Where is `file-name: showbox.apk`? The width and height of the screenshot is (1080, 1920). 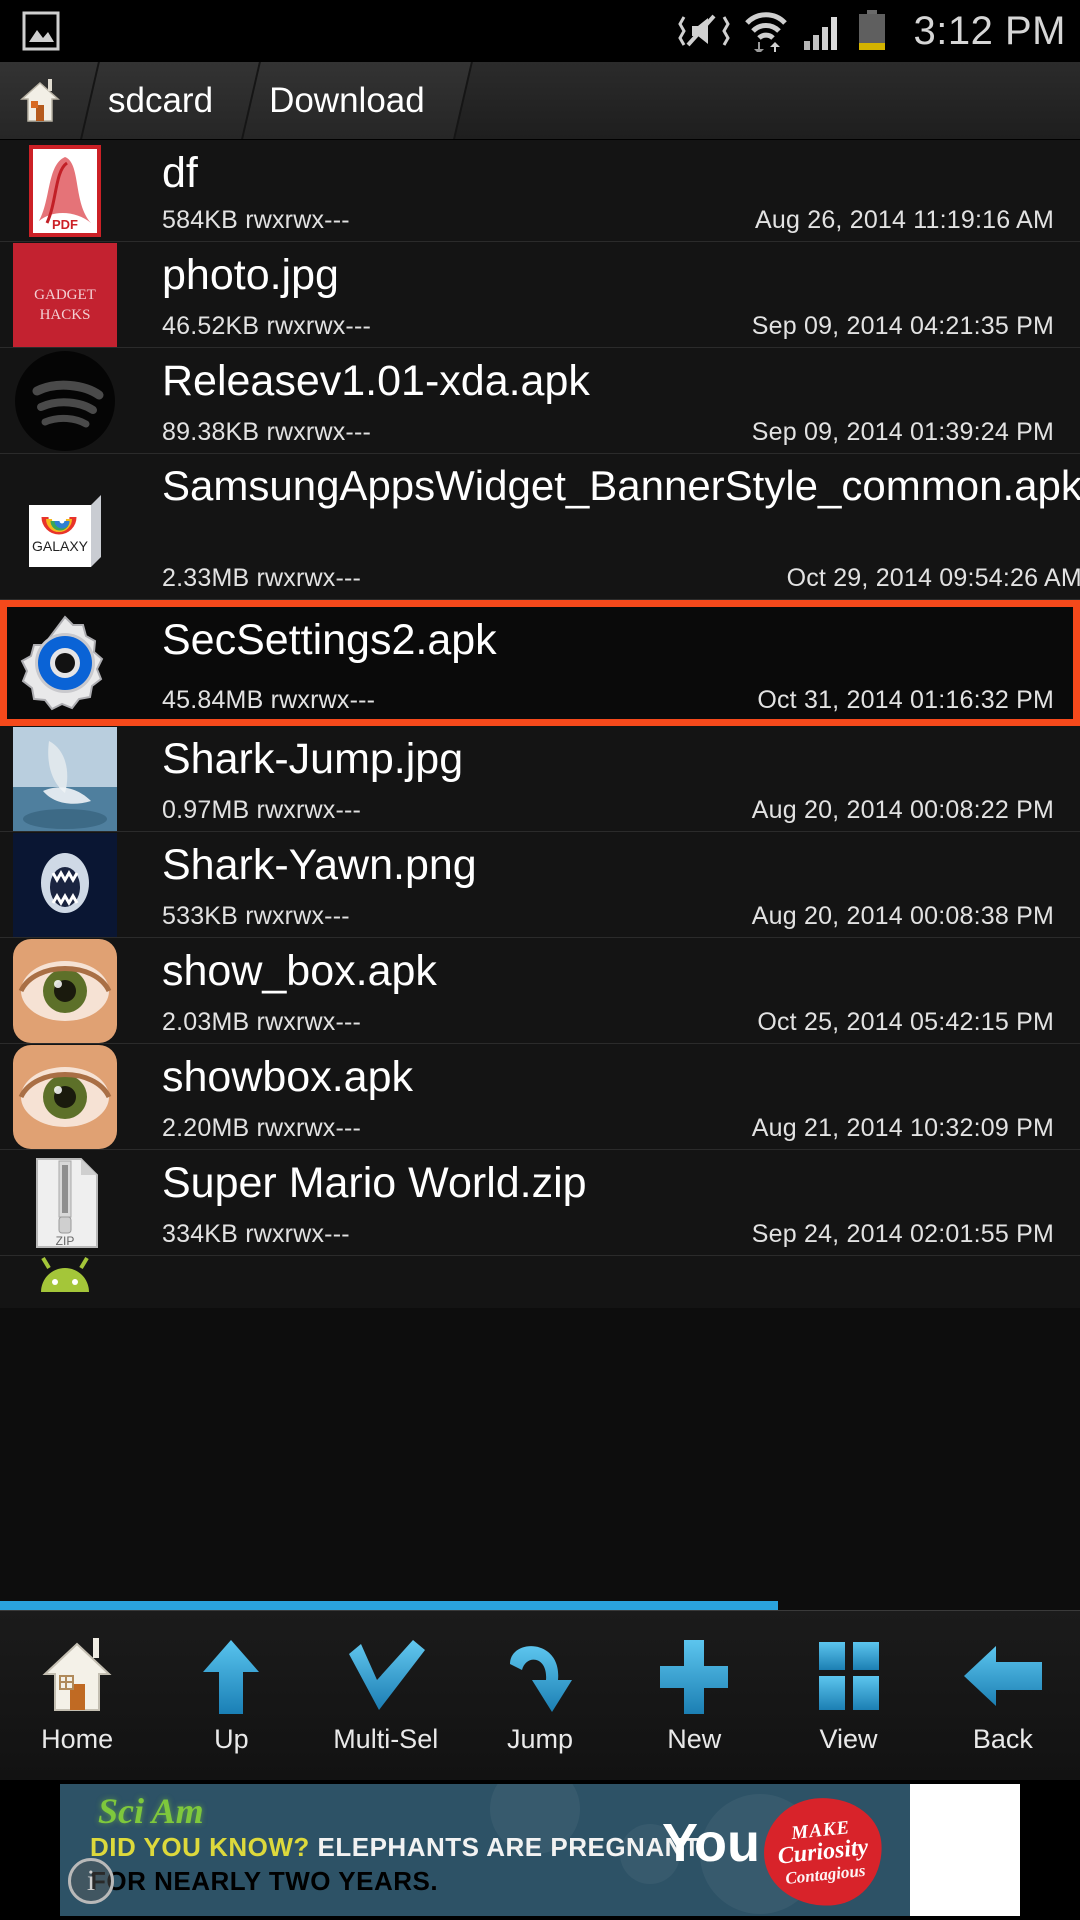 file-name: showbox.apk is located at coordinates (287, 1077).